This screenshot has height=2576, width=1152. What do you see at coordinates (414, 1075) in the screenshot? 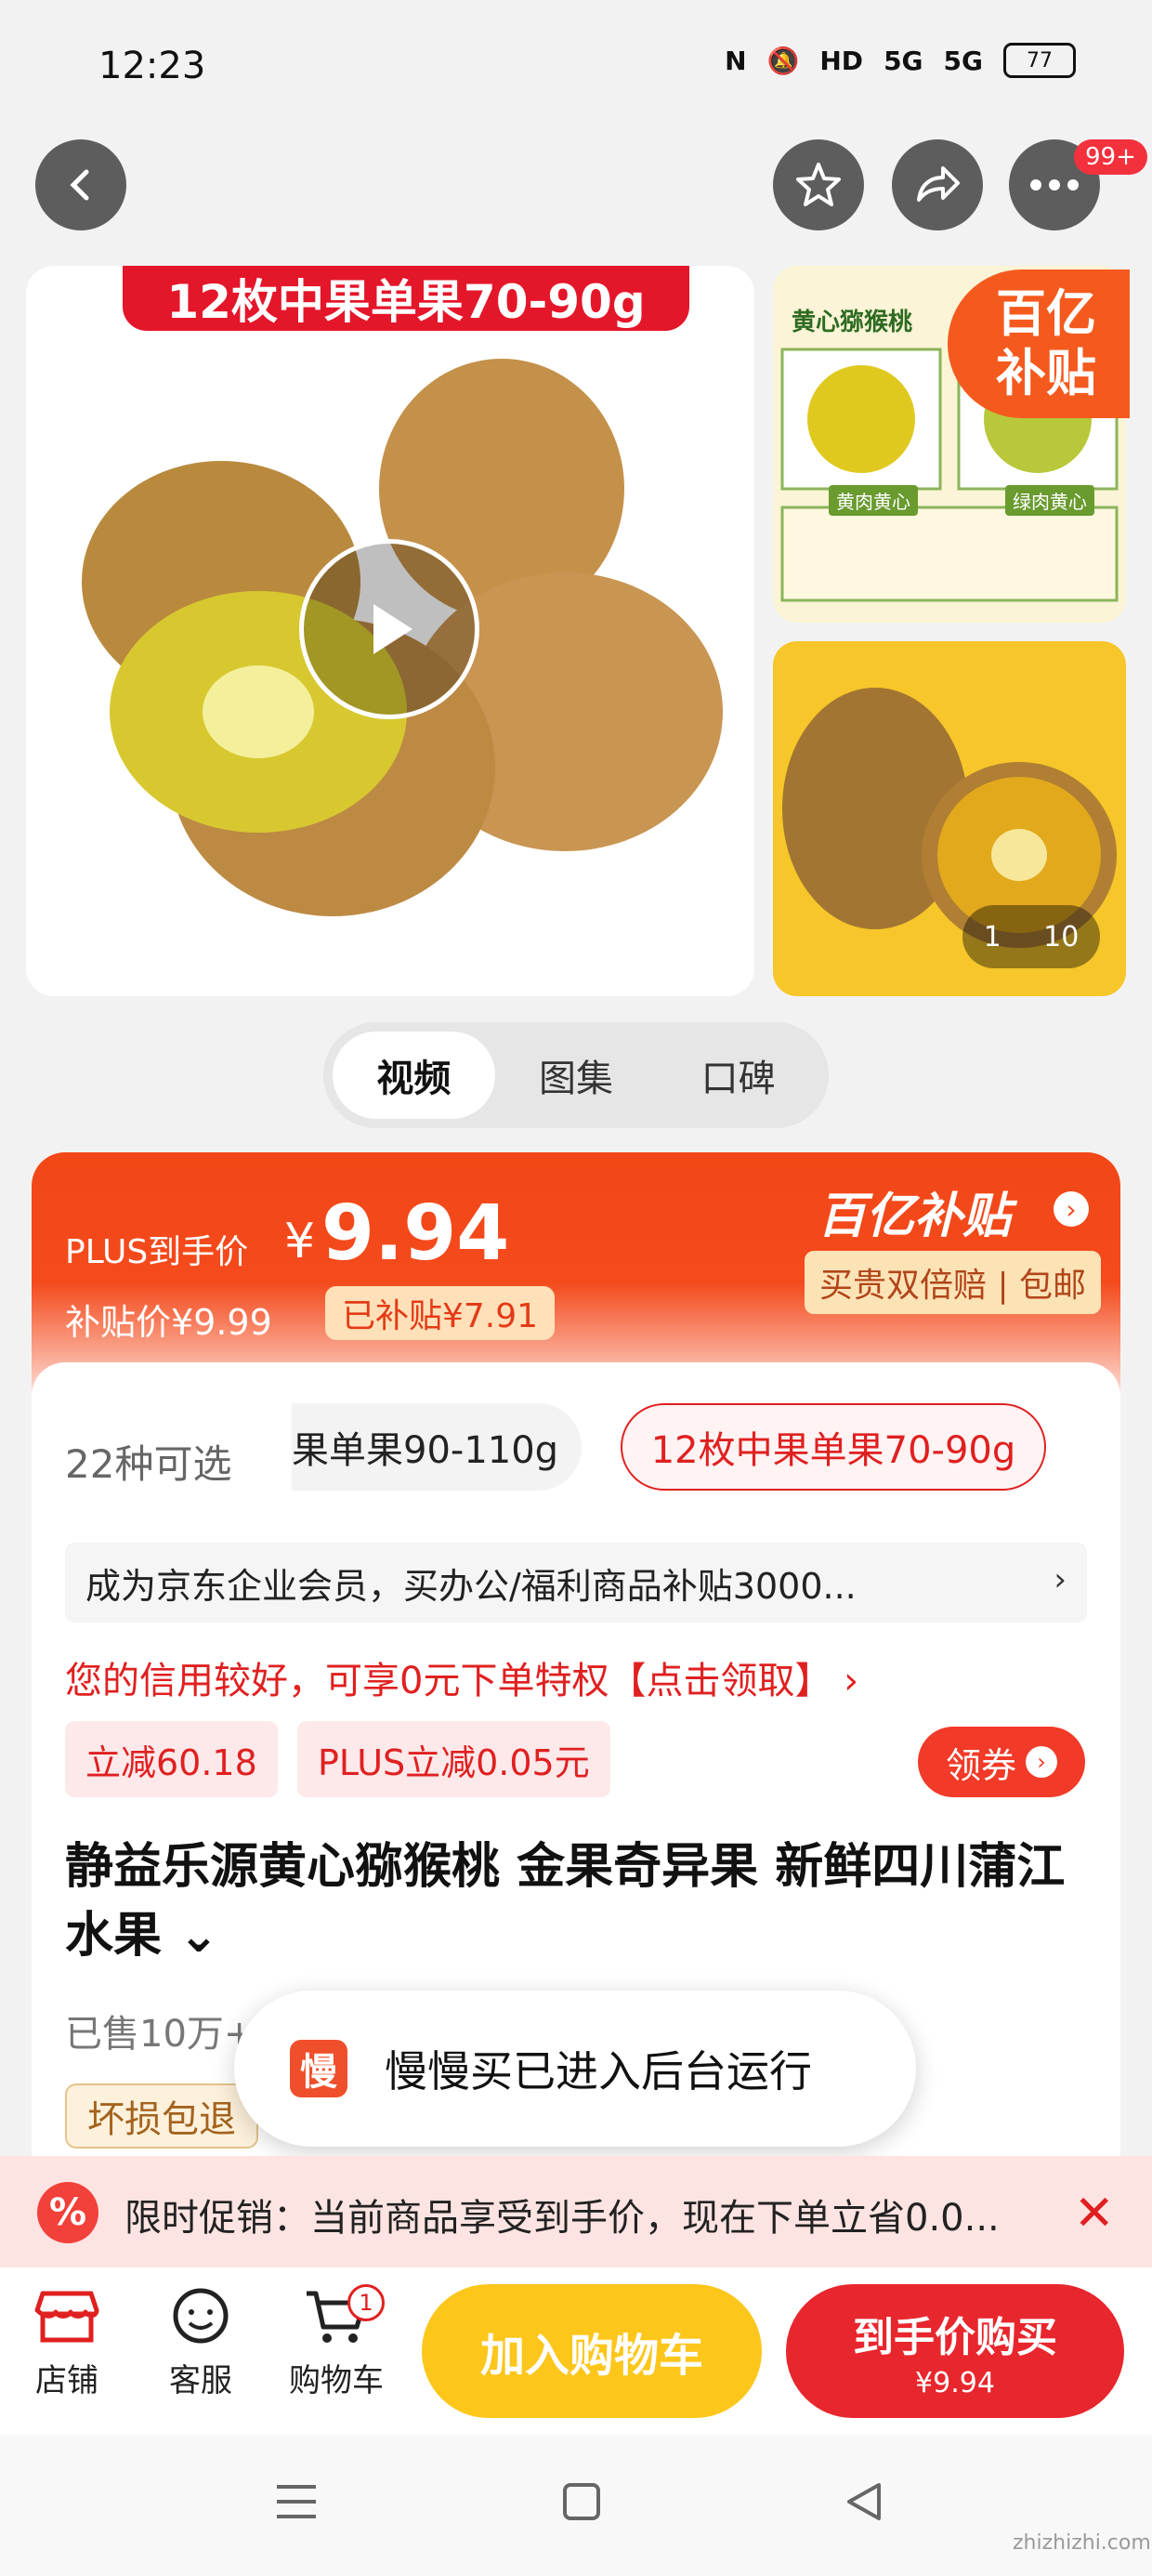
I see `tab-video: 视频` at bounding box center [414, 1075].